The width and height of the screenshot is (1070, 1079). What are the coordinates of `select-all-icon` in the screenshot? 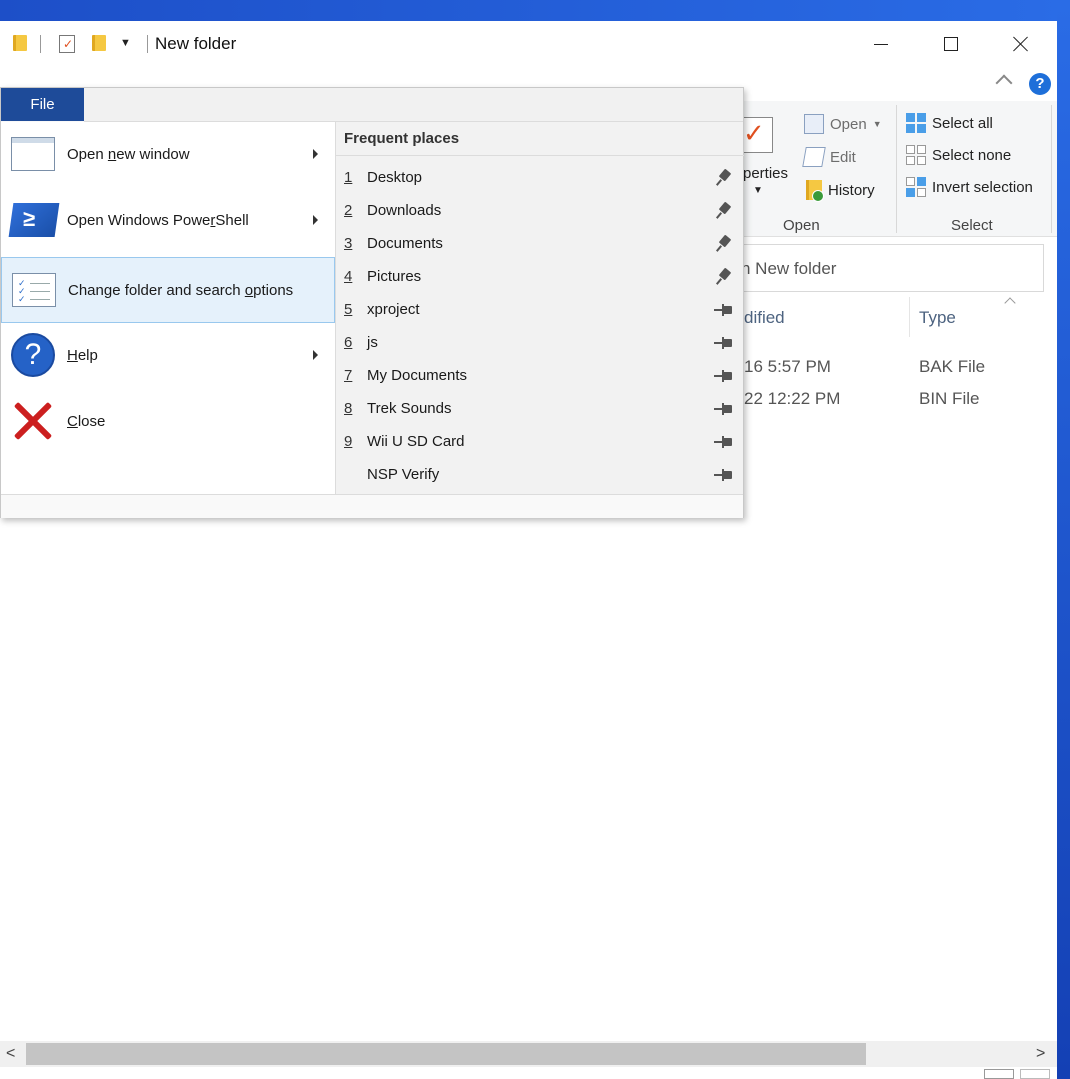 It's located at (916, 123).